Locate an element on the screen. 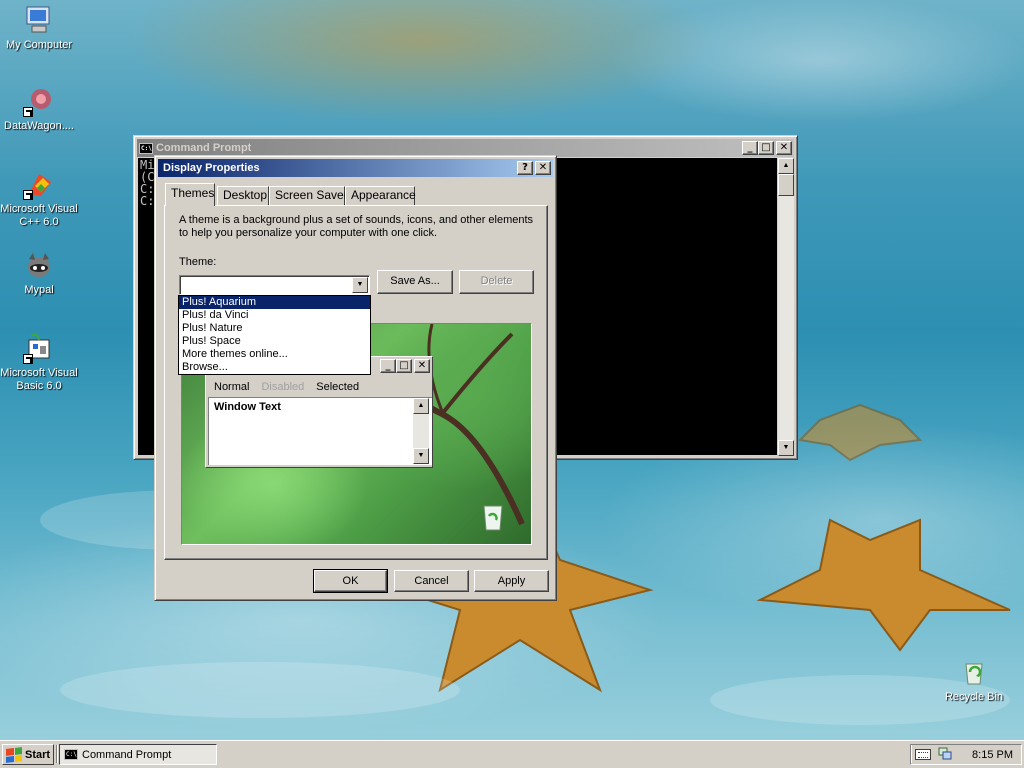 The height and width of the screenshot is (768, 1024). preview-tab-selected: Selected is located at coordinates (338, 387).